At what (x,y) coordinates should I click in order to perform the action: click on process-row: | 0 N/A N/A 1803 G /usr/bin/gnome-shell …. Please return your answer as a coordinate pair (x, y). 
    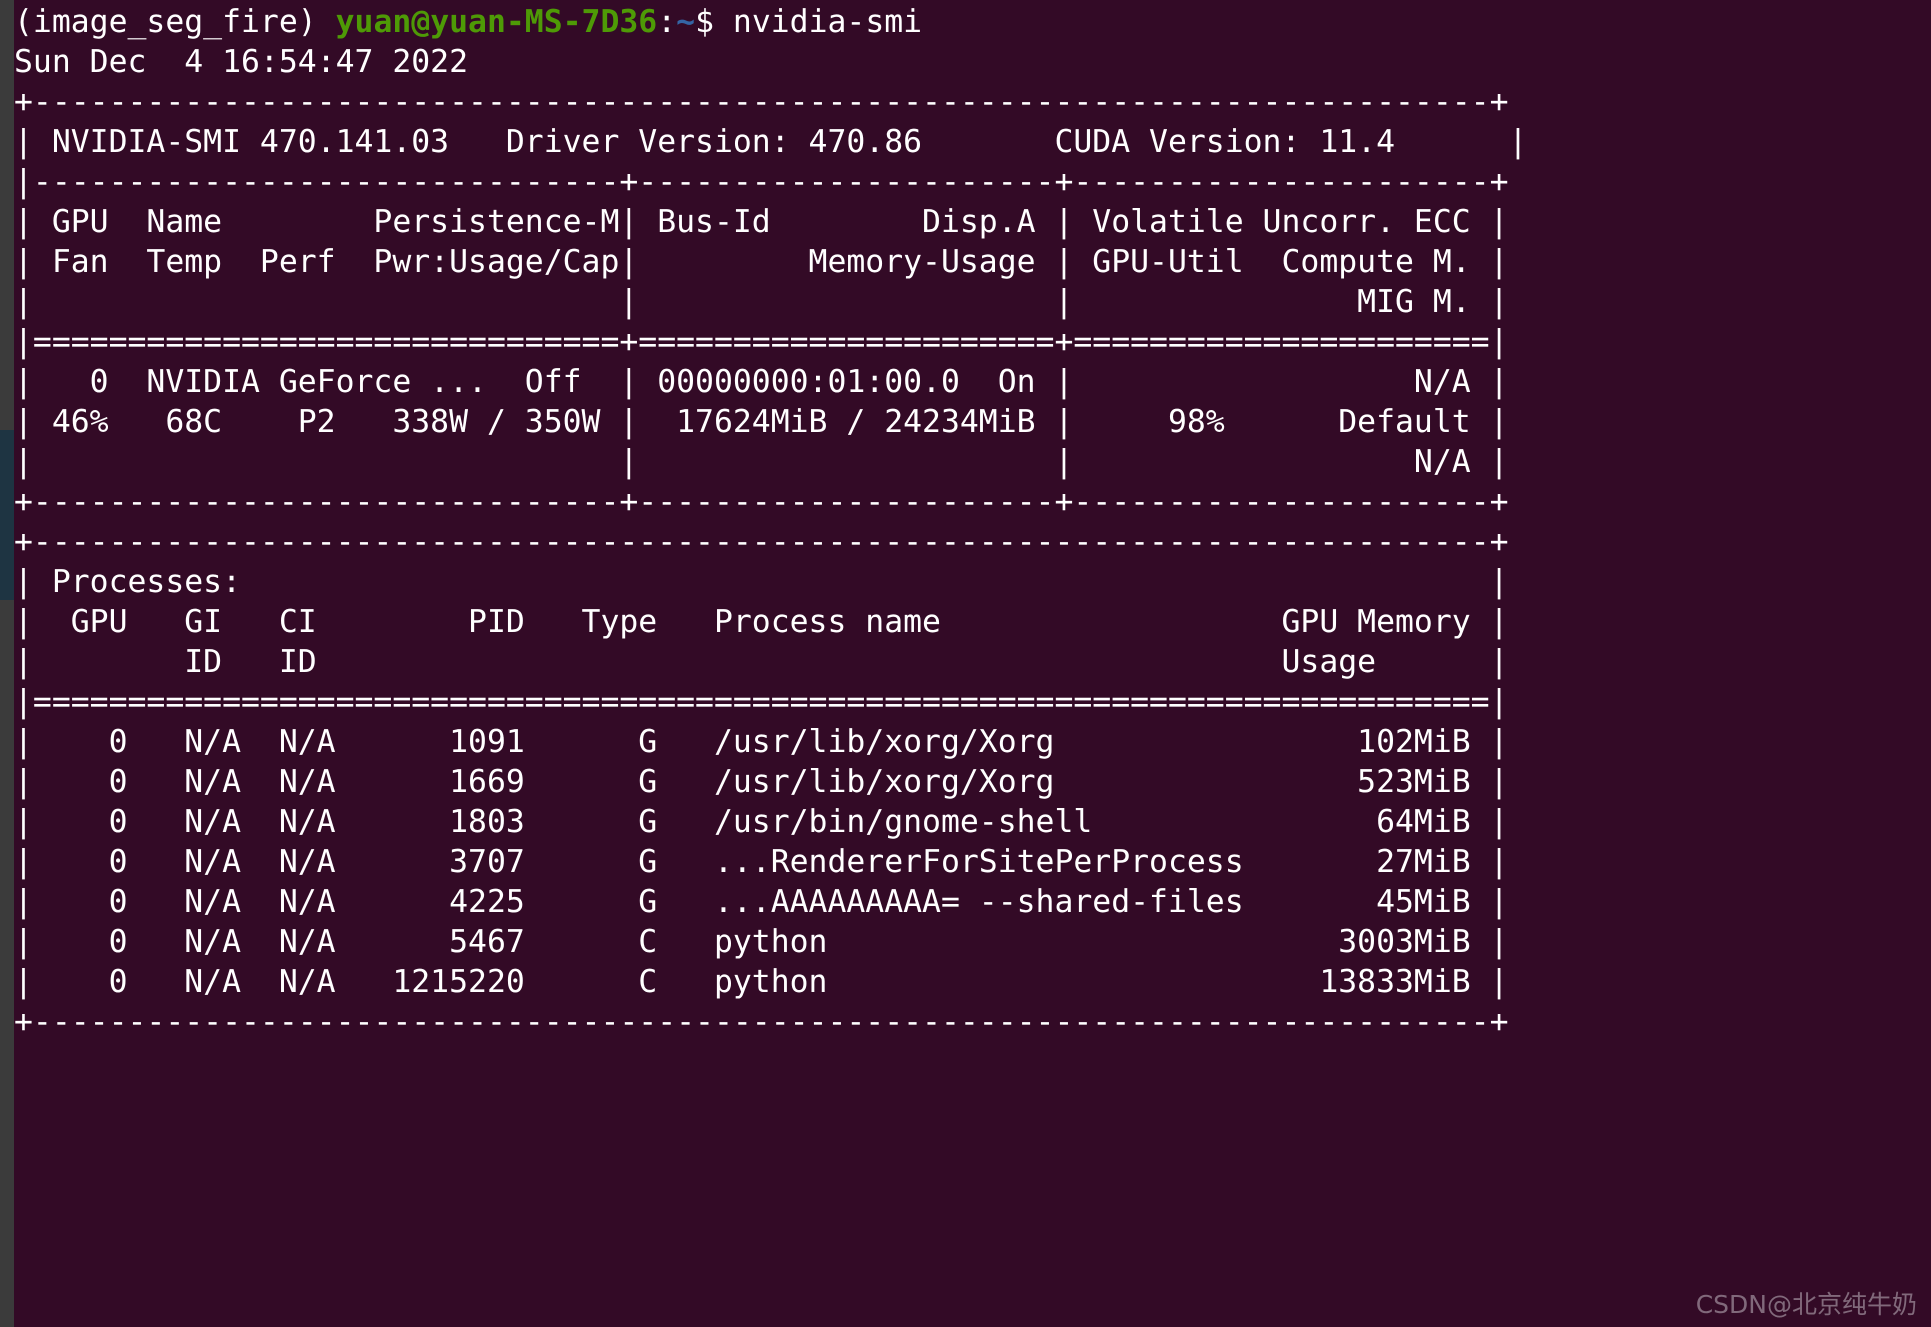
    Looking at the image, I should click on (761, 822).